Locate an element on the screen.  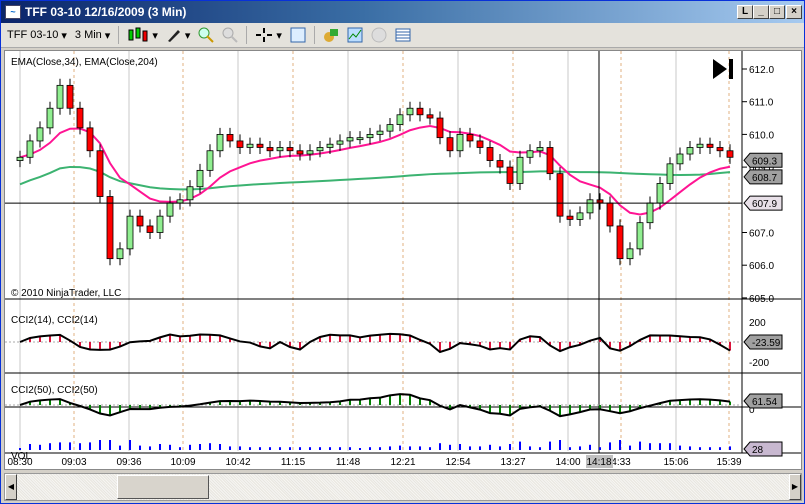
cci14-tick-label: -200 is located at coordinates (759, 363).